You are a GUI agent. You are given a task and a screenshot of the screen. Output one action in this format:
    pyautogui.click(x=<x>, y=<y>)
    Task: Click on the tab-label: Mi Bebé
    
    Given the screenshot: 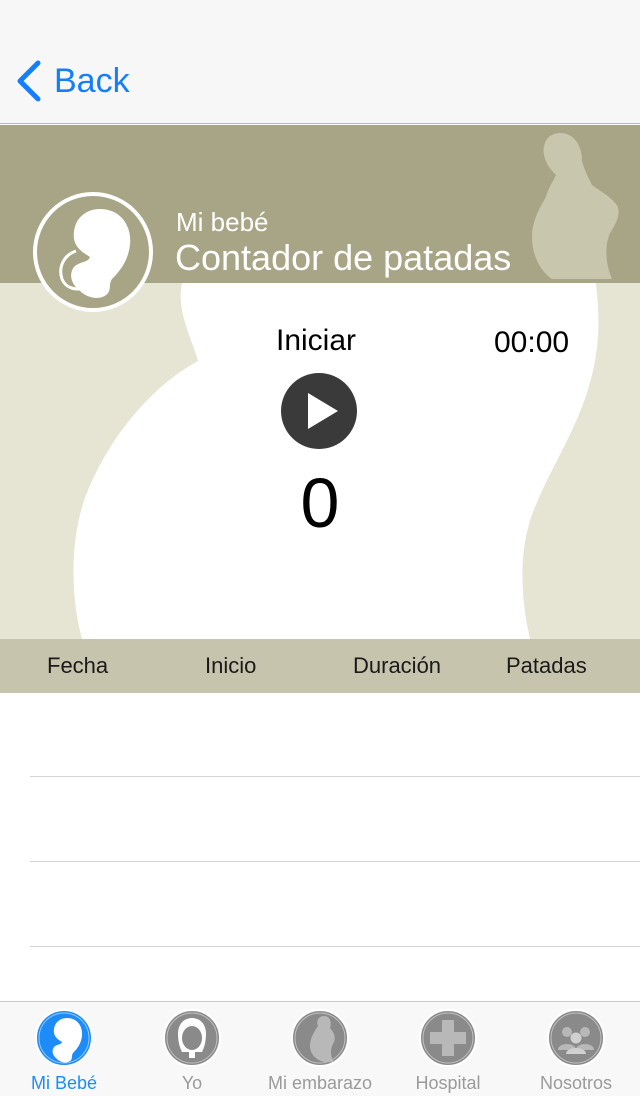 What is the action you would take?
    pyautogui.click(x=64, y=1083)
    